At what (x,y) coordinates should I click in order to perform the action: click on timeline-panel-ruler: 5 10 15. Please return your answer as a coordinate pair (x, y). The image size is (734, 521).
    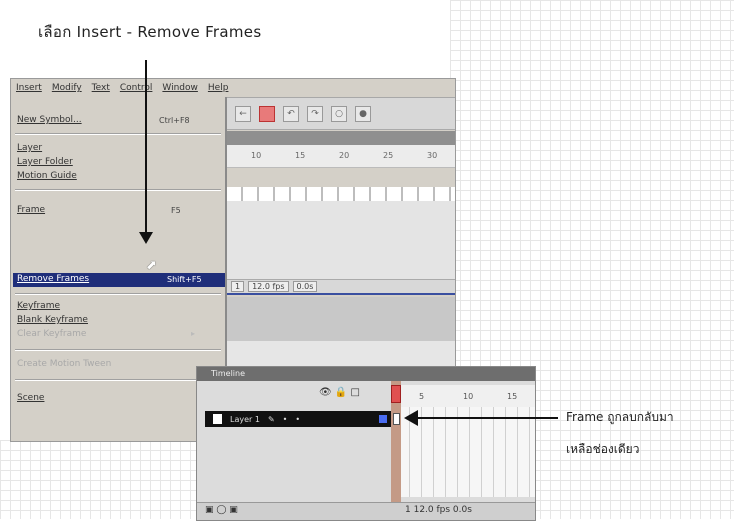
    Looking at the image, I should click on (466, 396).